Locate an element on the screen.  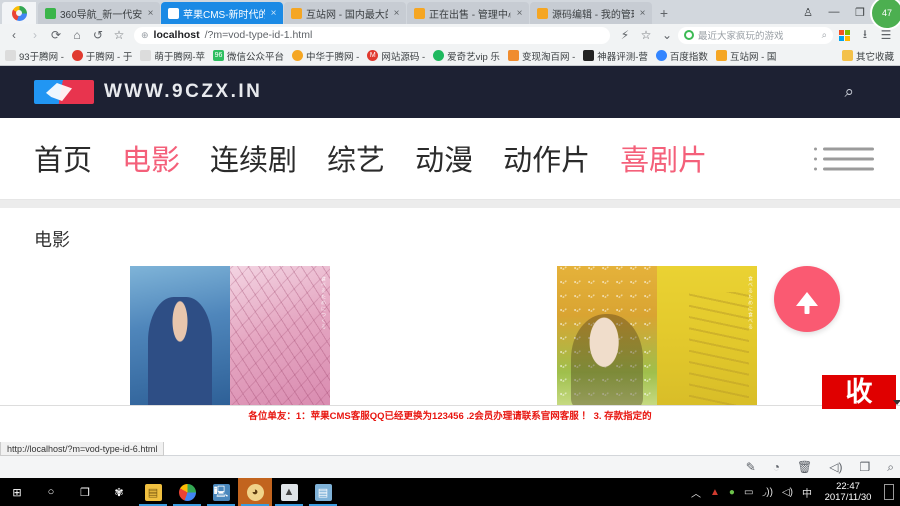
volume-icon: ◁) is located at coordinates (835, 467).